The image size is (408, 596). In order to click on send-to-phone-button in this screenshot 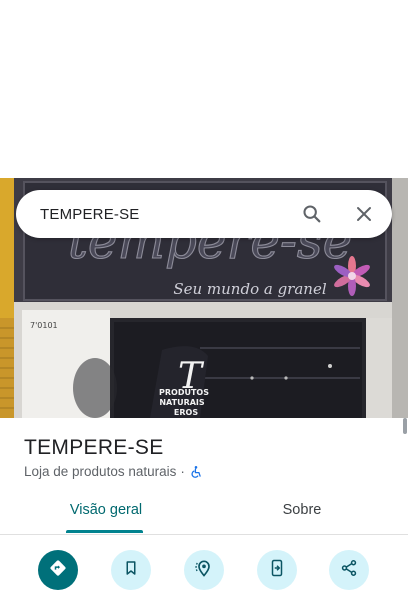, I will do `click(277, 570)`.